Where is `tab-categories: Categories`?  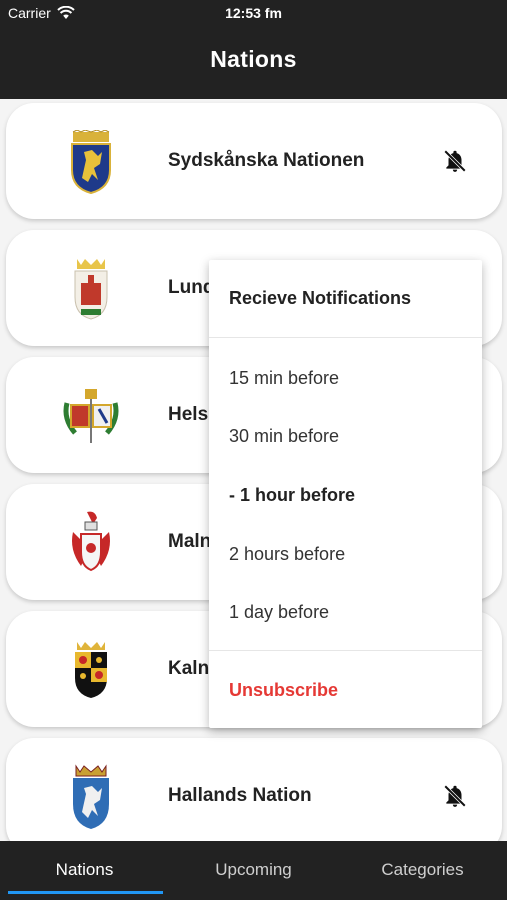
tab-categories: Categories is located at coordinates (422, 870).